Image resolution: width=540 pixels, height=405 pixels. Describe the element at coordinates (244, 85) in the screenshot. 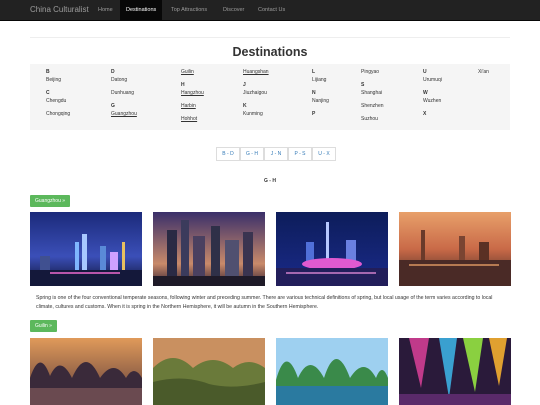

I see `index-letter-j: J` at that location.